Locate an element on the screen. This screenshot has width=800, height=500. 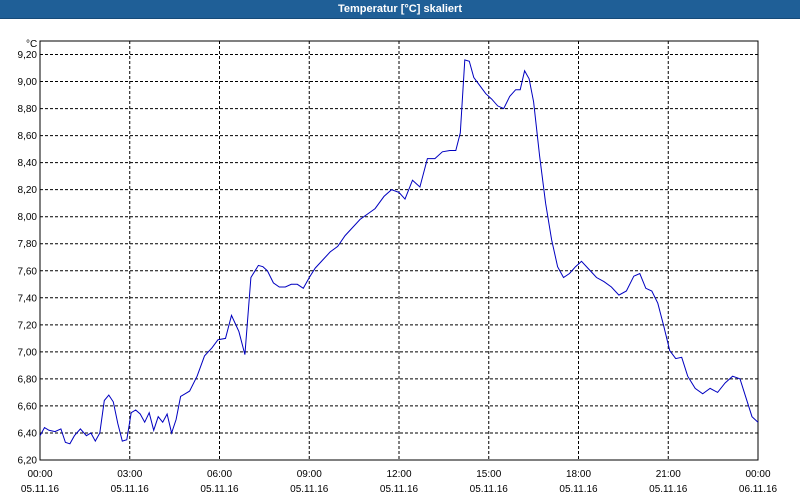
y-tick-label: 9,00 is located at coordinates (28, 82).